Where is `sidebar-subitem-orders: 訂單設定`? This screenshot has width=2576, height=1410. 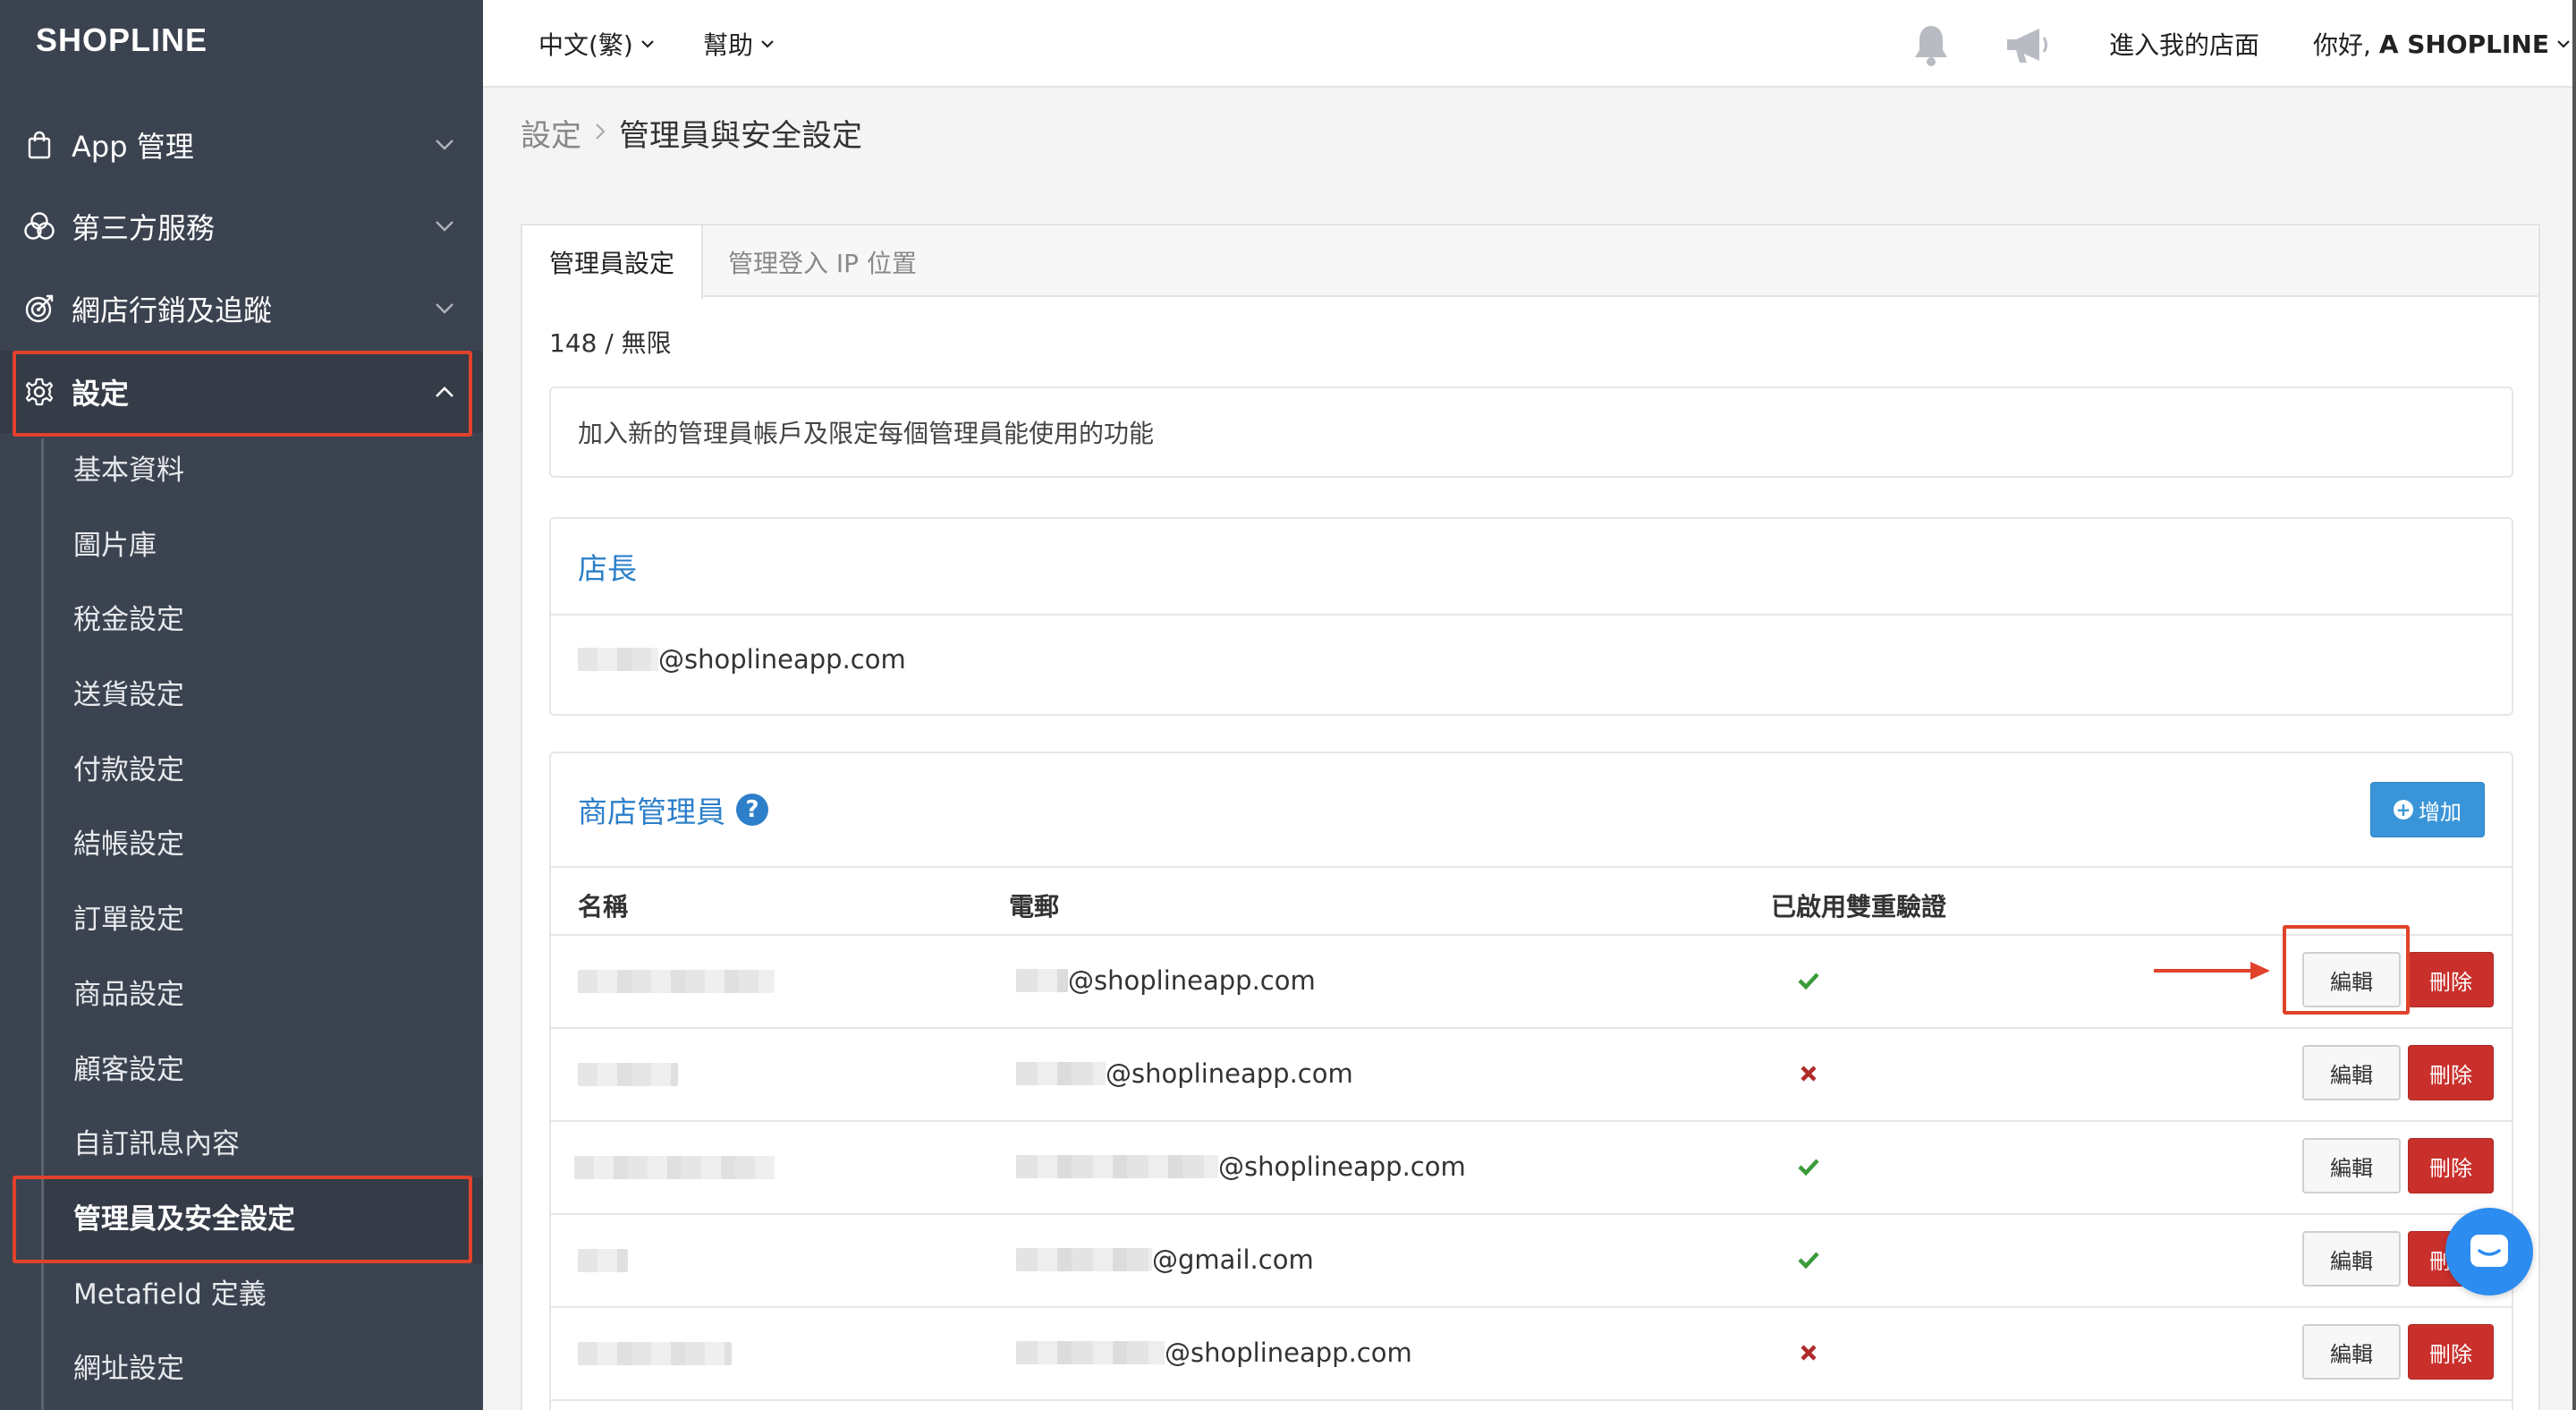
sidebar-subitem-orders: 訂單設定 is located at coordinates (128, 920).